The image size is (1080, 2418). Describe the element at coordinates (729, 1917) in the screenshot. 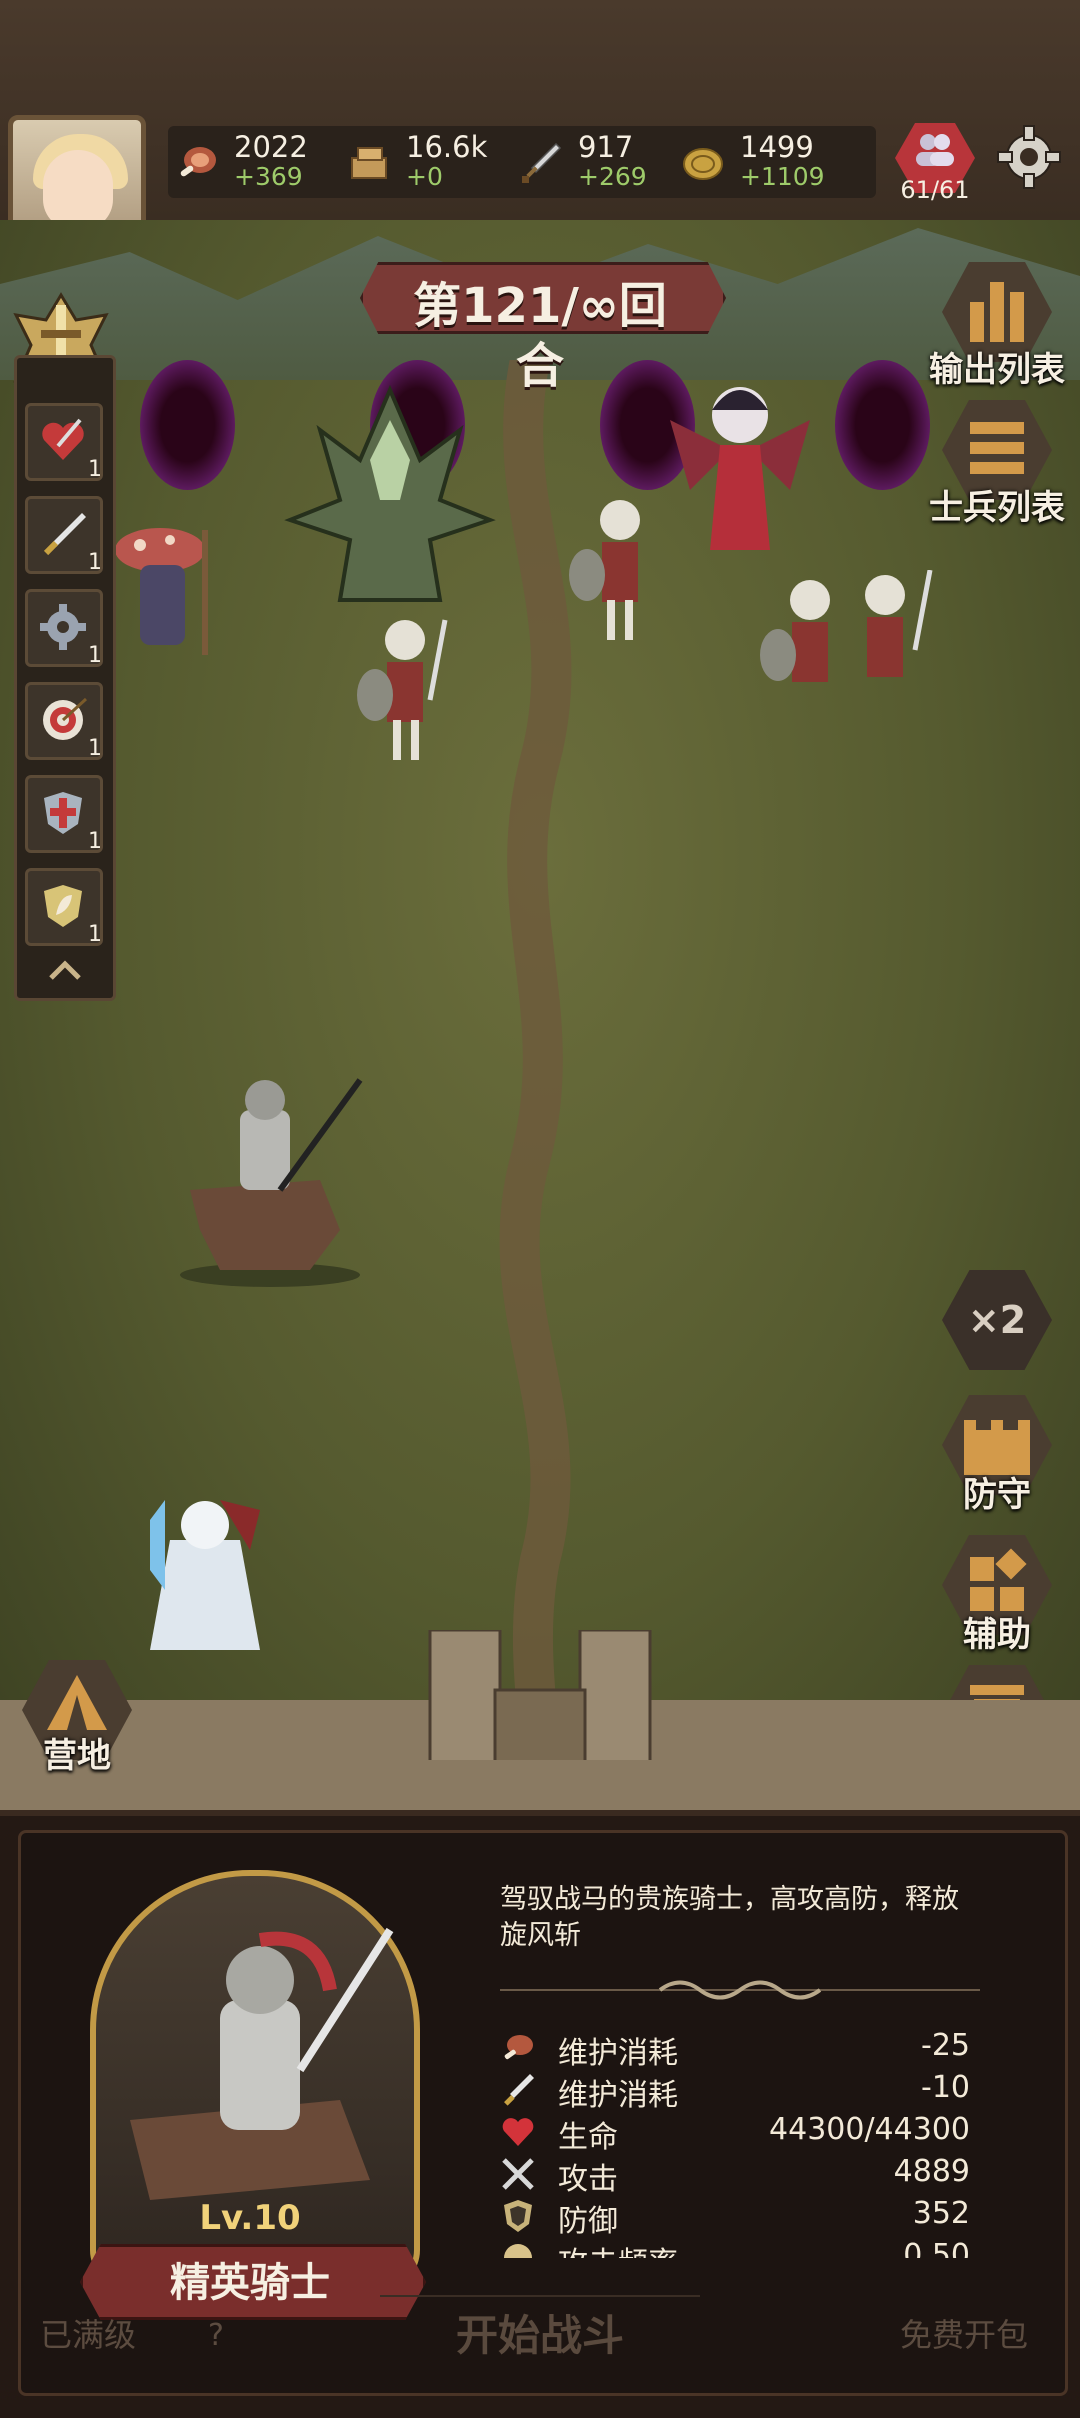

I see `unit-description: 驾驭战马的贵族骑士，高攻高防，释放旋风斩` at that location.